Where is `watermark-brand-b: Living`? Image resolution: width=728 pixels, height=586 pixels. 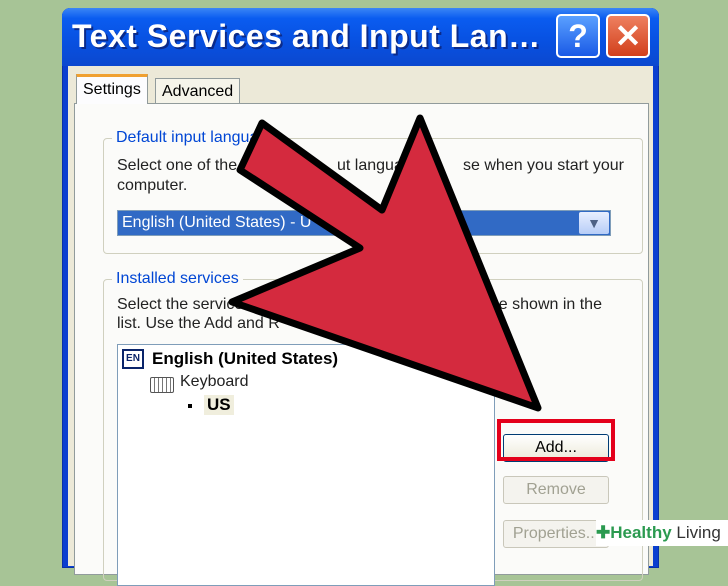
watermark-brand-b: Living is located at coordinates (696, 532).